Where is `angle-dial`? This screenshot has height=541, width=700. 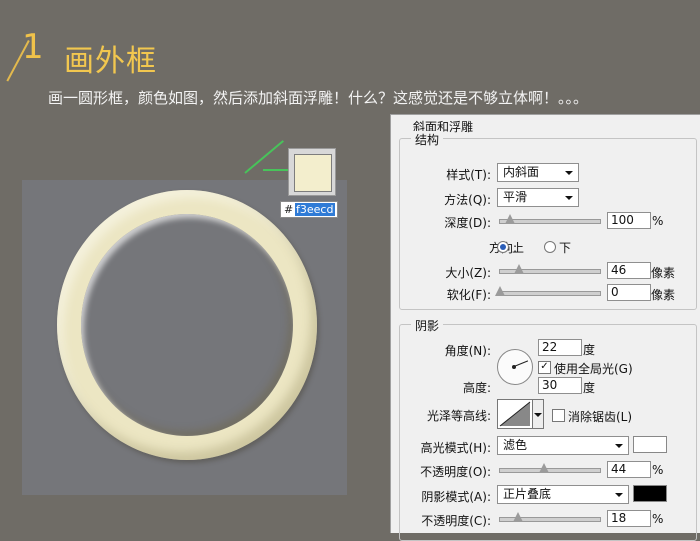 angle-dial is located at coordinates (515, 367).